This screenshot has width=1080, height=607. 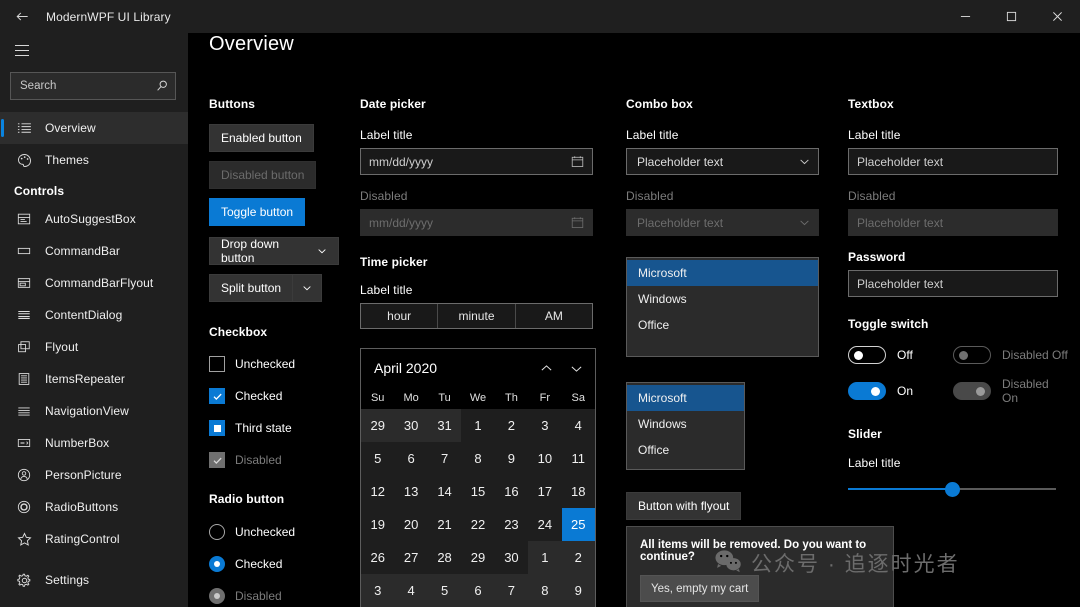 I want to click on date-picker-input: mm/dd/yyyy, so click(x=476, y=161).